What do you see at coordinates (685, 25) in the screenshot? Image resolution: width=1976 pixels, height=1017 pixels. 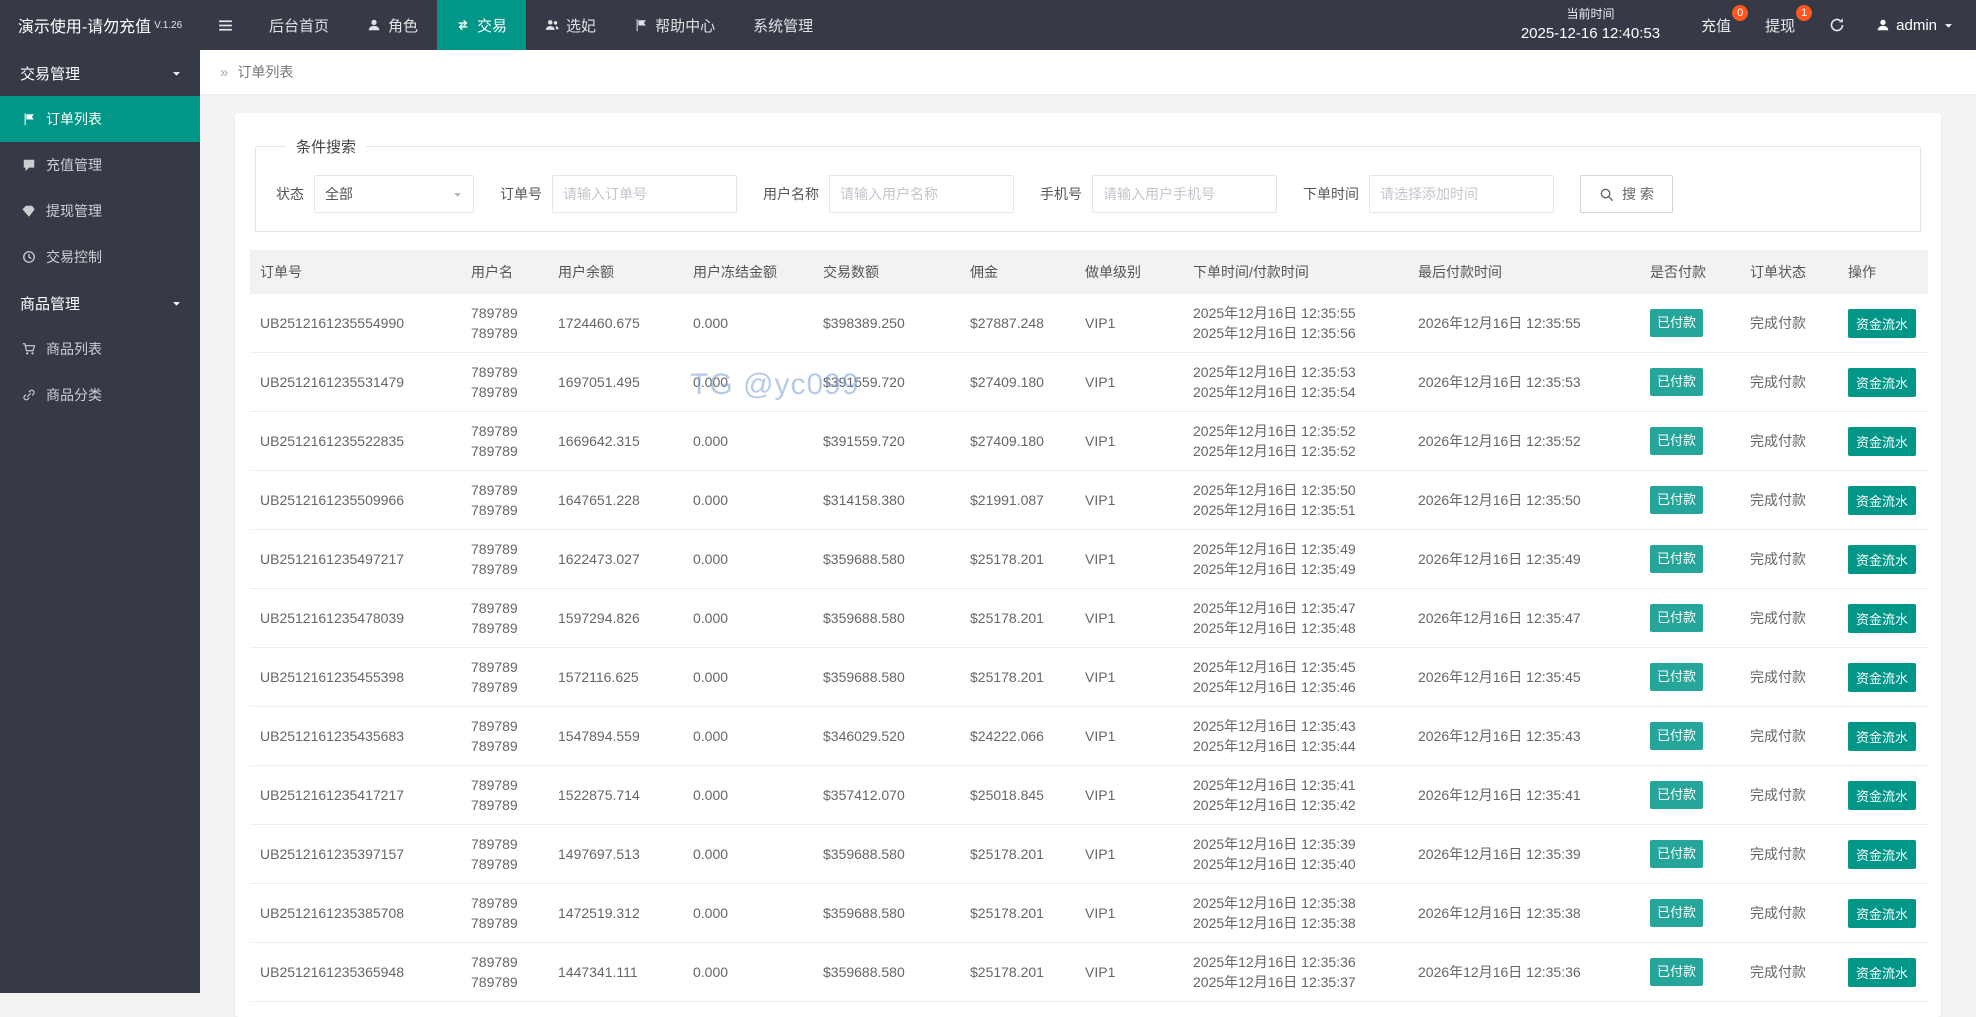 I see `nav-label: 帮助中心` at bounding box center [685, 25].